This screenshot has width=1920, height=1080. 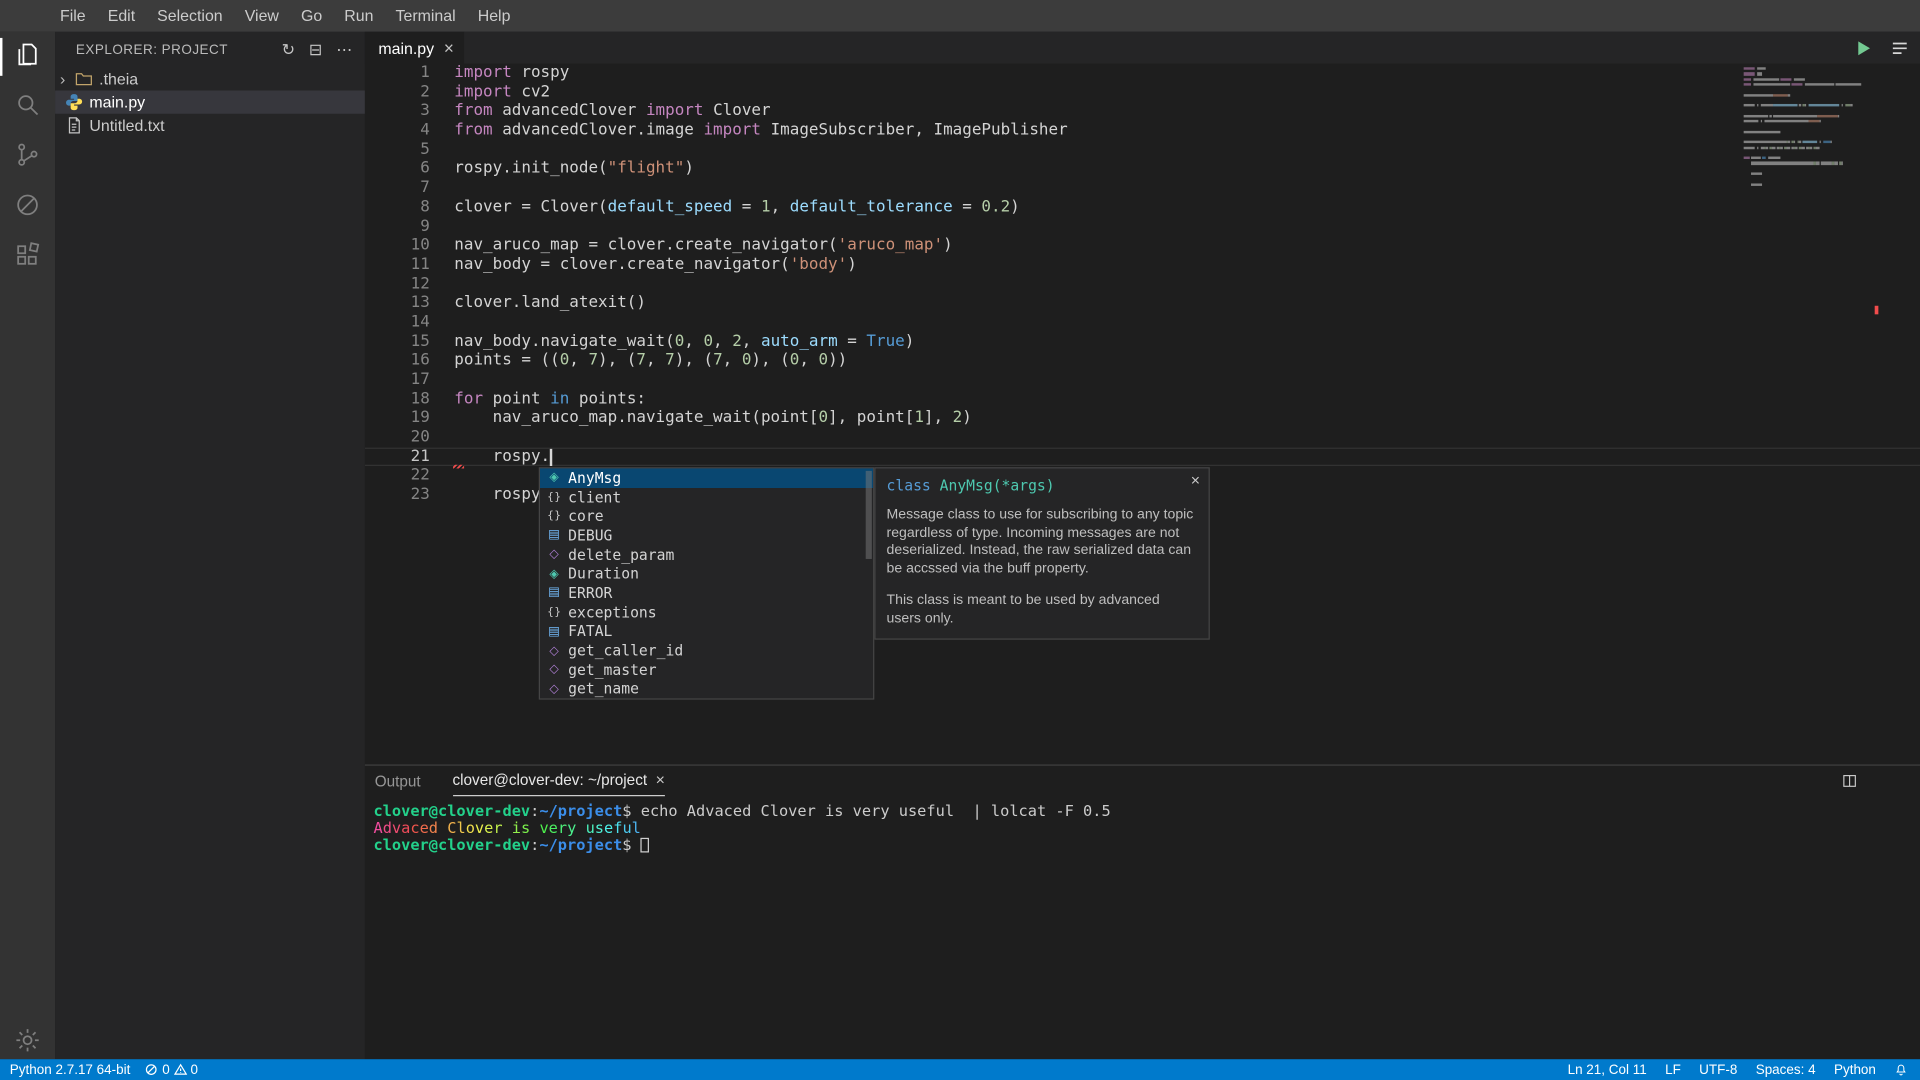 What do you see at coordinates (73, 16) in the screenshot?
I see `menu-item-file: File` at bounding box center [73, 16].